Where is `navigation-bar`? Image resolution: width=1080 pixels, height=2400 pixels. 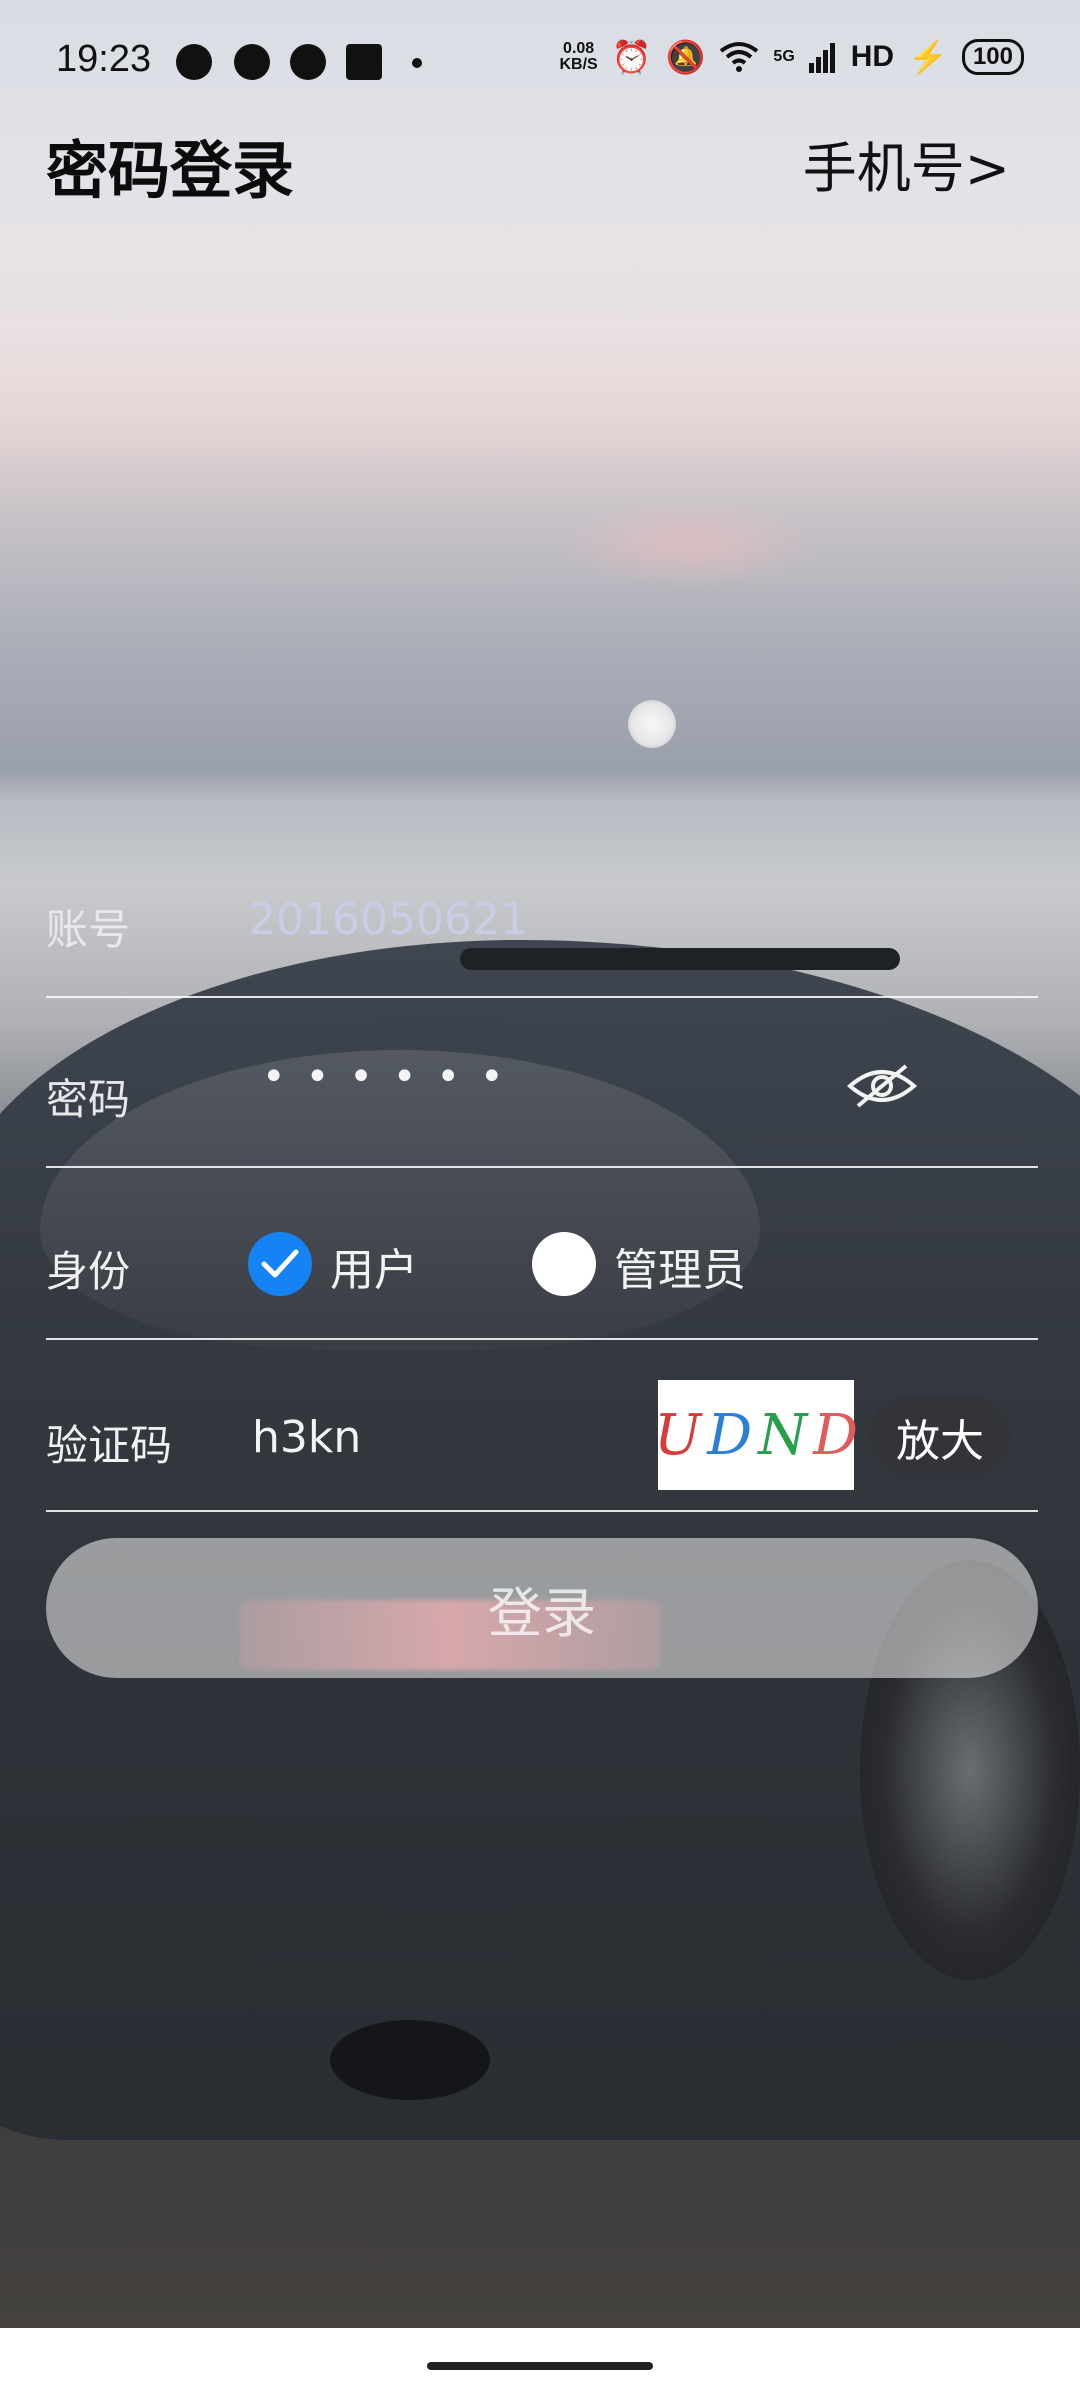
navigation-bar is located at coordinates (540, 2364).